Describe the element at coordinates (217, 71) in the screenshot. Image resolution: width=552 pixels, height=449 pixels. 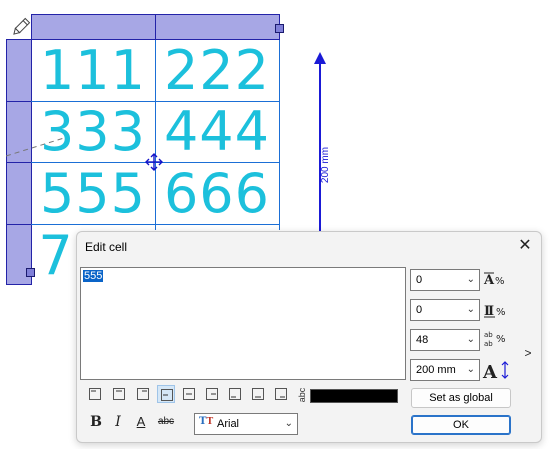
I see `table-cell-r1c2: 222` at that location.